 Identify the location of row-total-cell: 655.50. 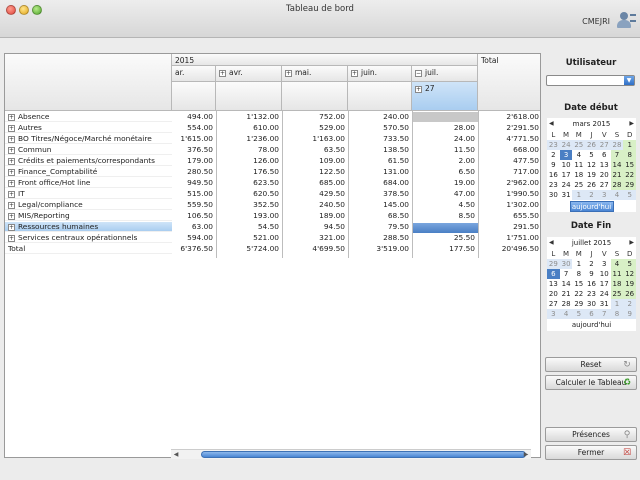
(509, 216).